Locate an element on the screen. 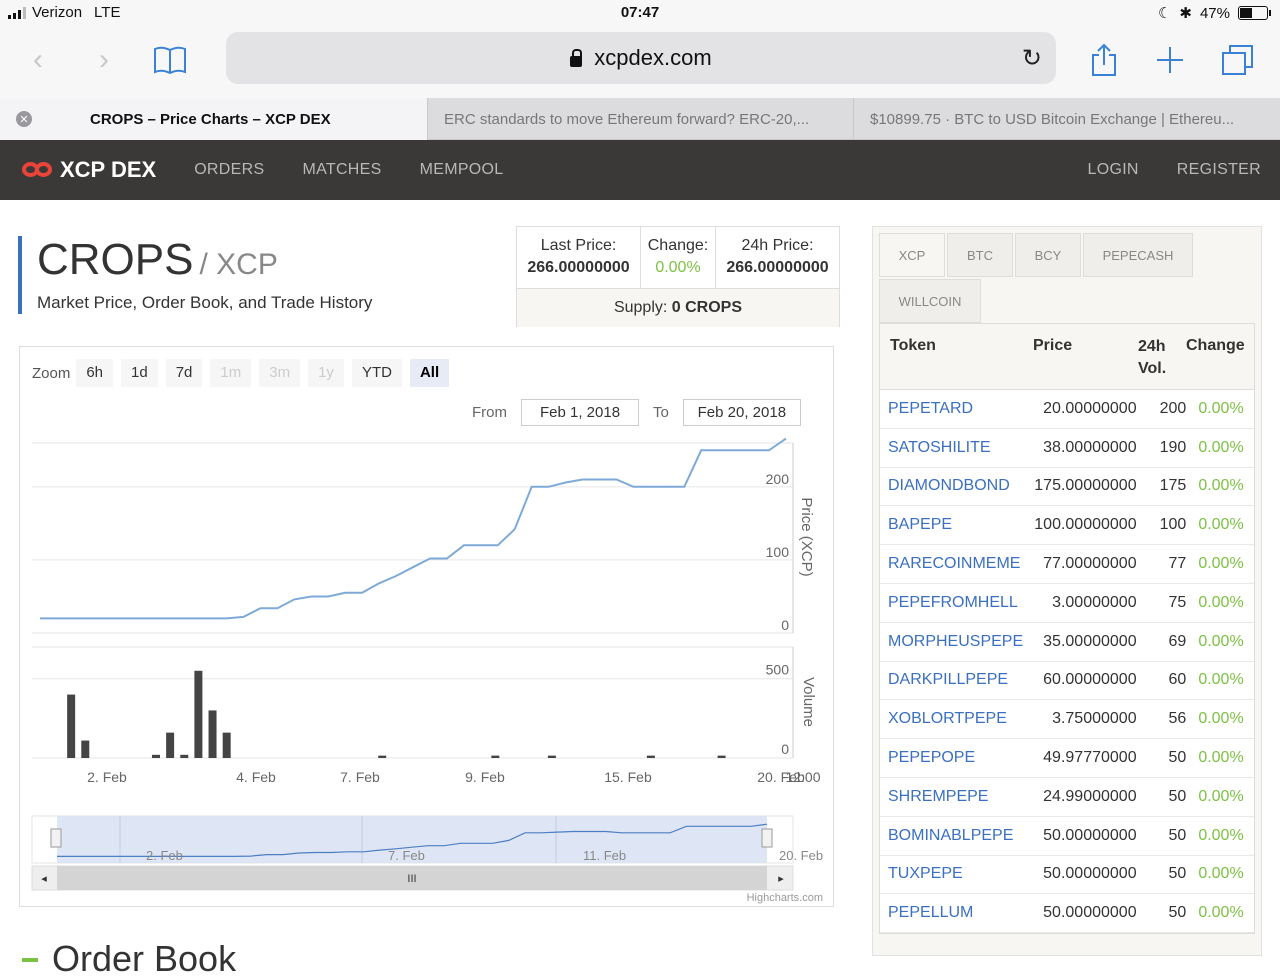 This screenshot has height=980, width=1280. token-link: XOBLORTPEPE is located at coordinates (952, 719).